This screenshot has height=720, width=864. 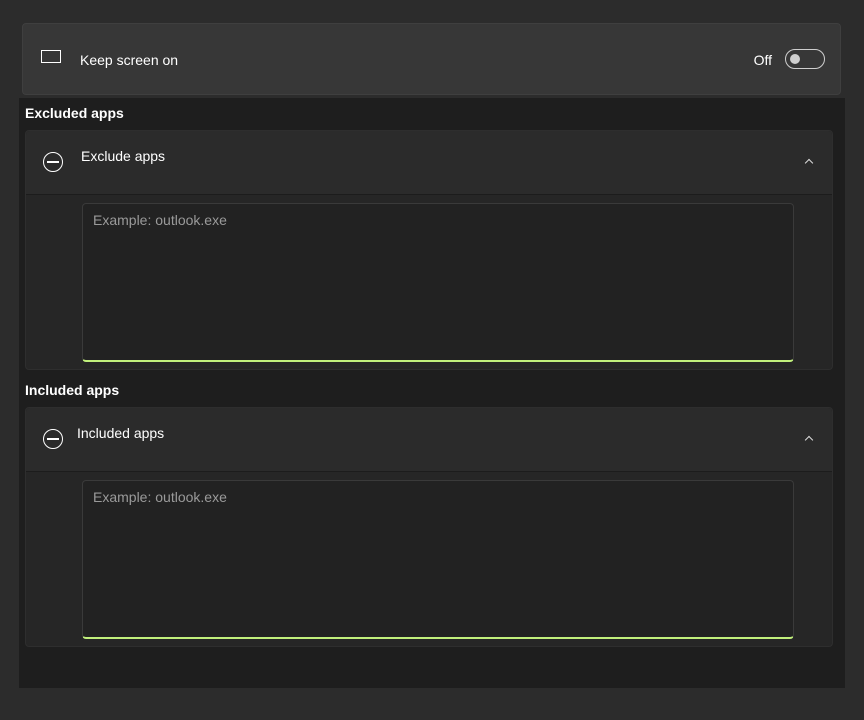 What do you see at coordinates (121, 433) in the screenshot?
I see `included-apps-label: Included apps` at bounding box center [121, 433].